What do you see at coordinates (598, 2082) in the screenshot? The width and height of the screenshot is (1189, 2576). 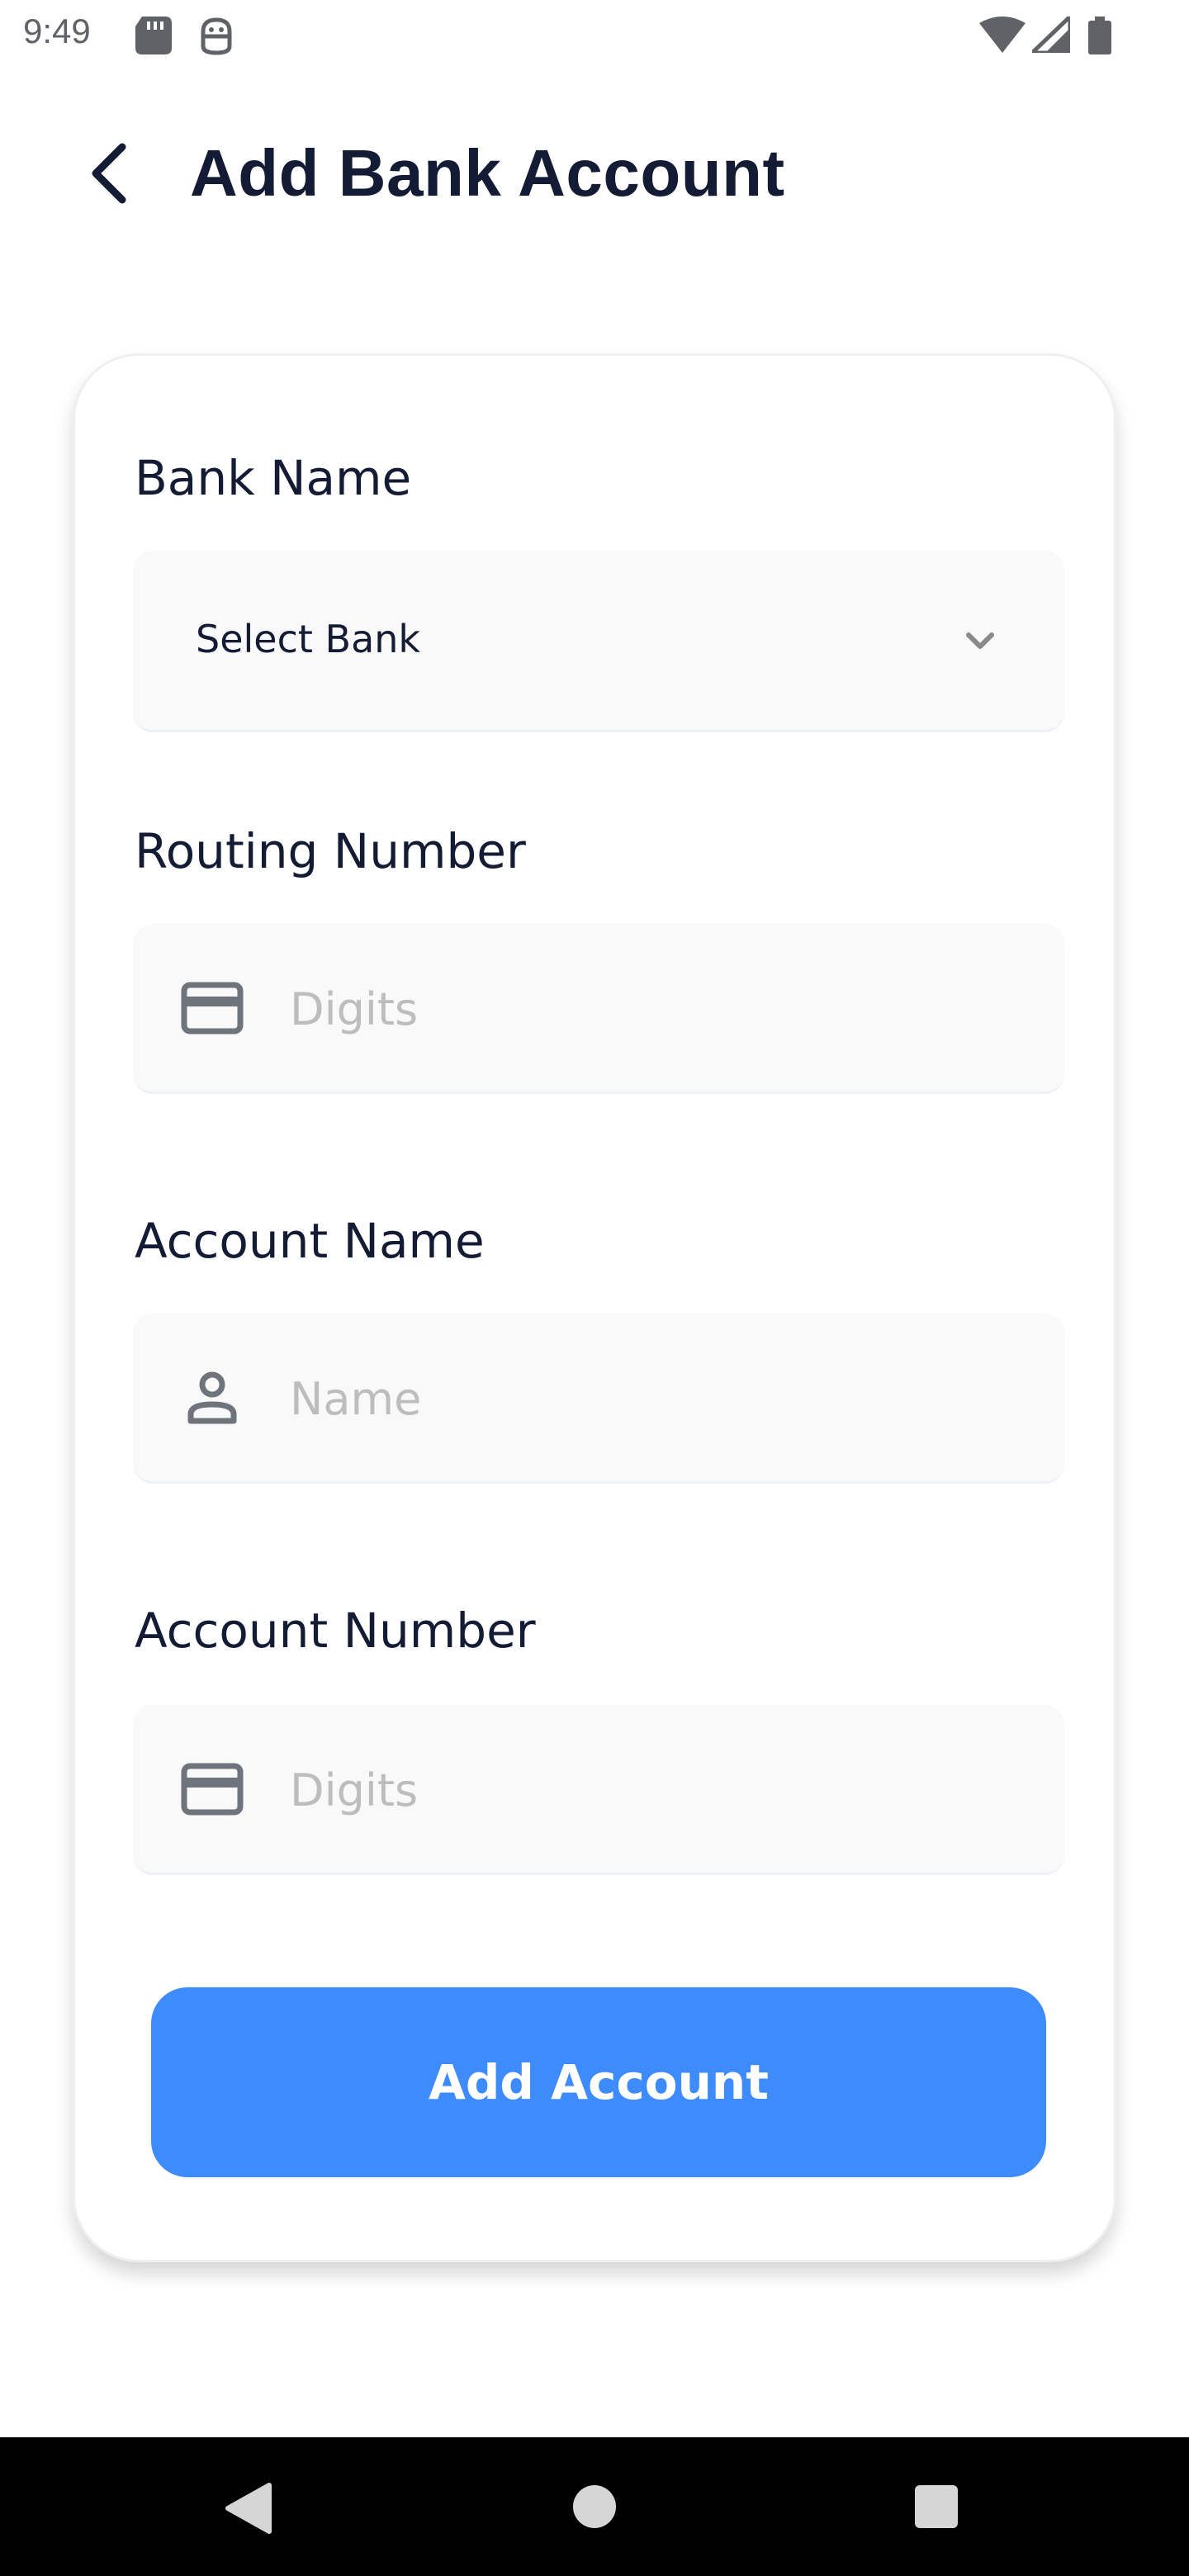 I see `add-account-button: Add Account` at bounding box center [598, 2082].